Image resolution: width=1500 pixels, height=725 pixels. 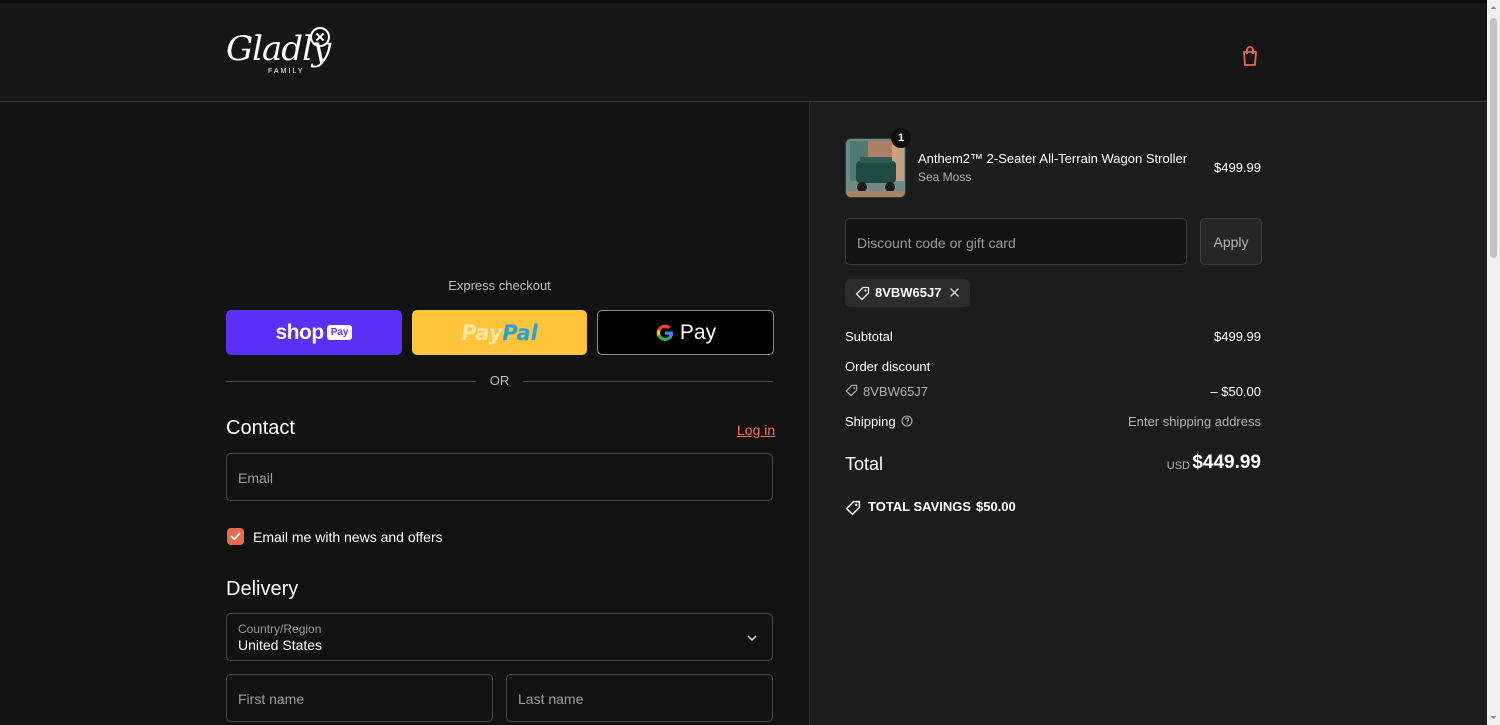 I want to click on google-g-icon, so click(x=664, y=332).